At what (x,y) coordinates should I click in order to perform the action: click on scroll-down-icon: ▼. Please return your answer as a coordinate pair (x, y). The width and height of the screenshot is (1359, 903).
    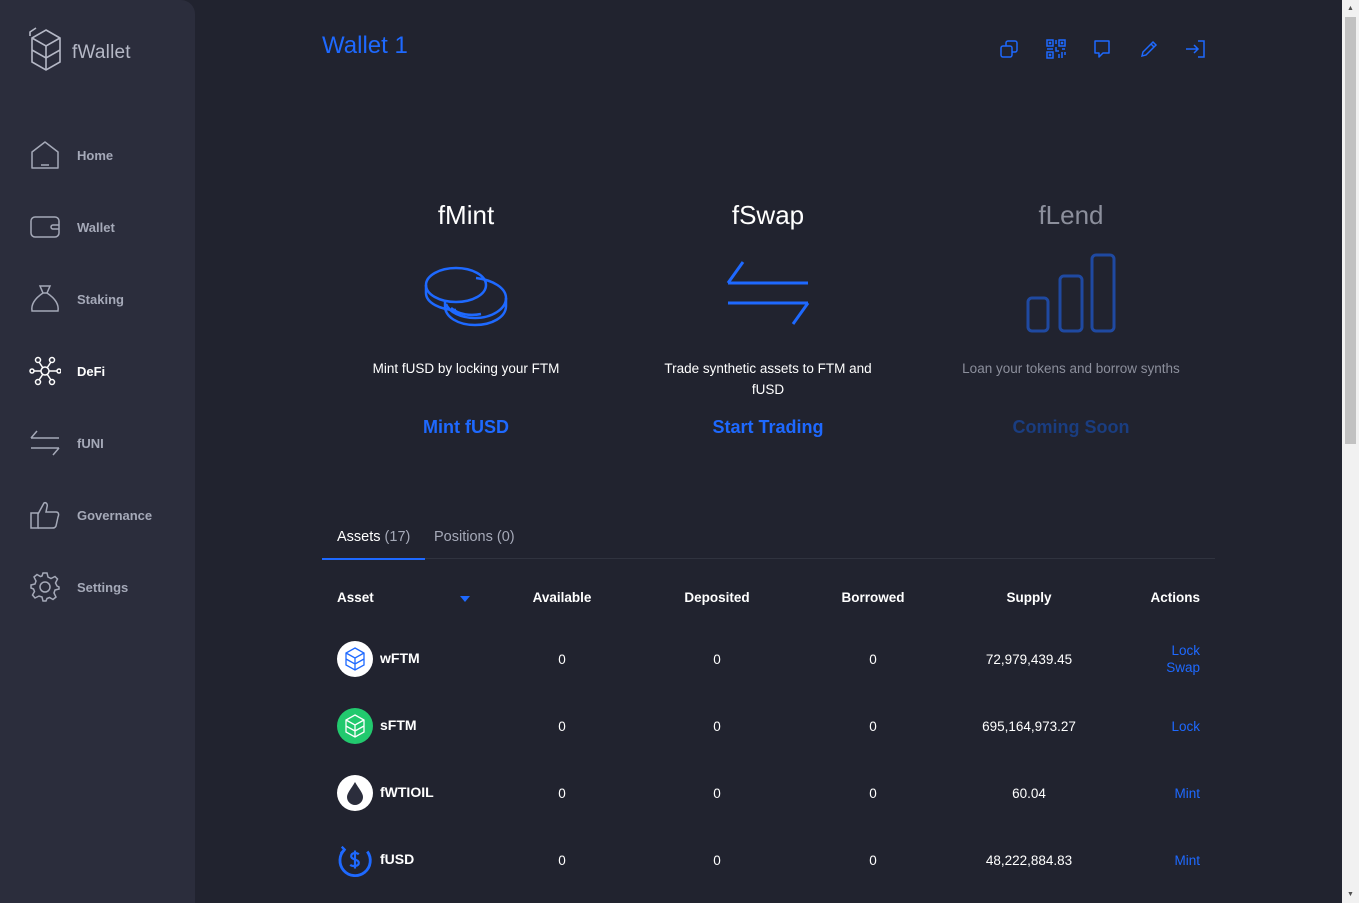
    Looking at the image, I should click on (1350, 894).